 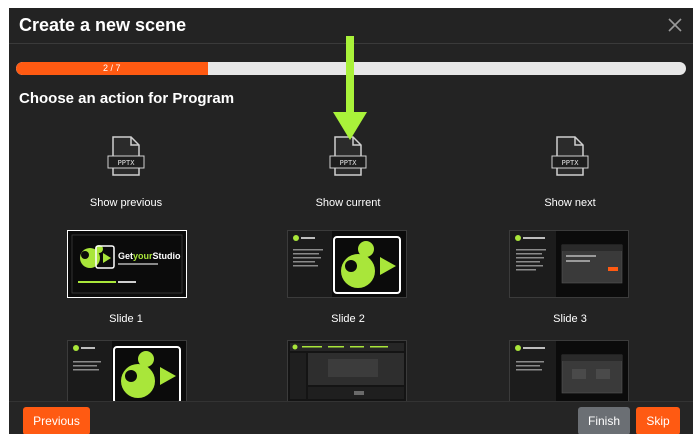 I want to click on skip-button: Skip, so click(x=658, y=420).